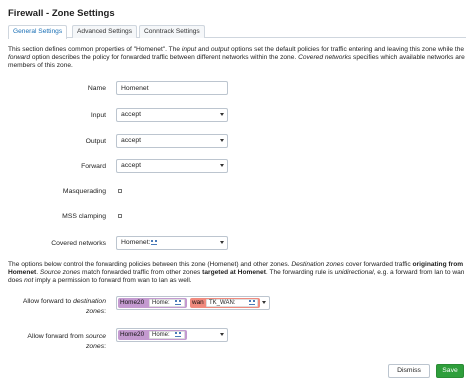  I want to click on covered-networks-label: Covered networks, so click(78, 243).